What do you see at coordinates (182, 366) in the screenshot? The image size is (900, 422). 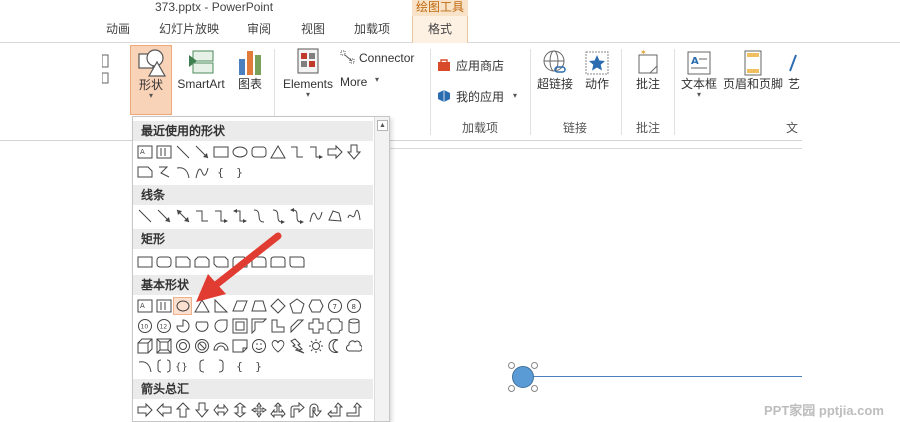 I see `double-brace-shape: {}` at bounding box center [182, 366].